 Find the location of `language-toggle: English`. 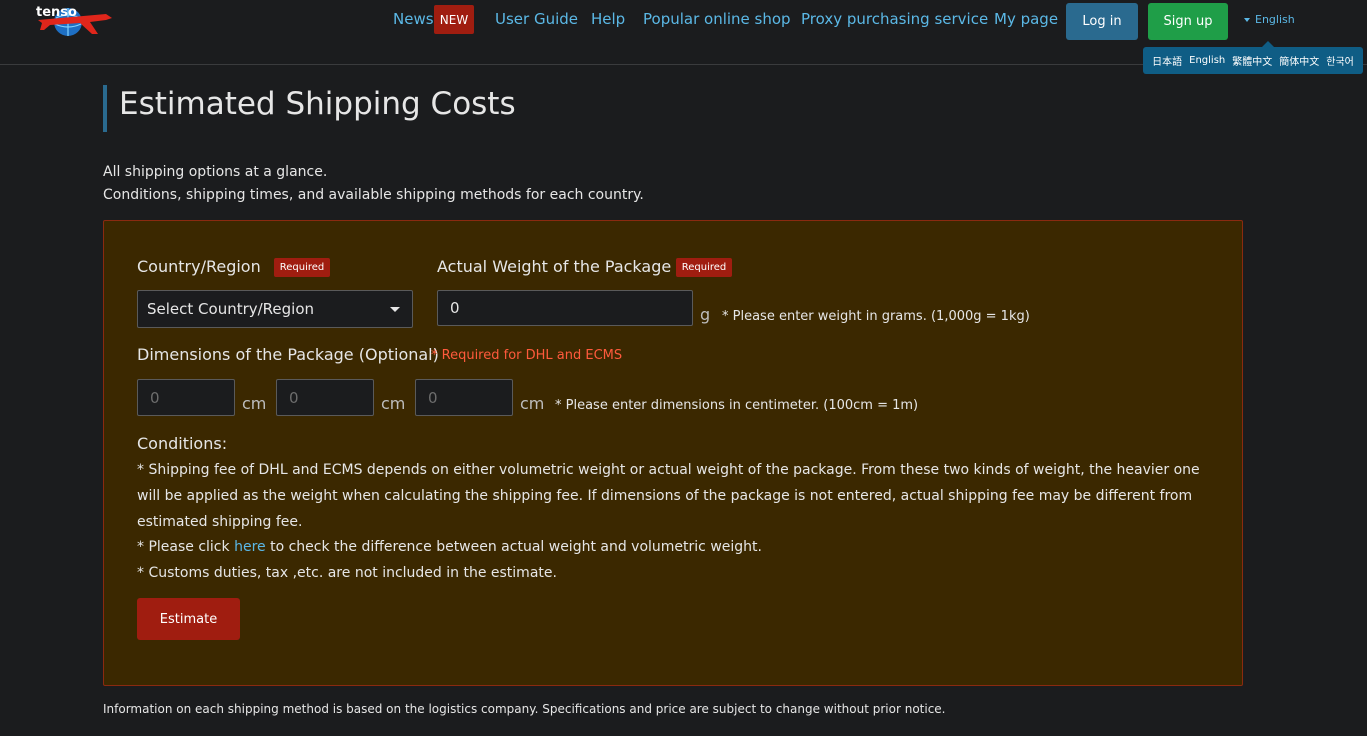

language-toggle: English is located at coordinates (1269, 19).